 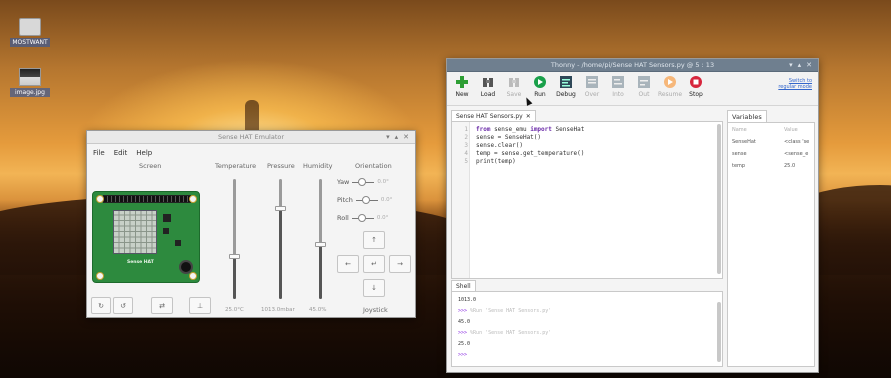 I want to click on shell-command-line: >>> %Run 'Sense HAT Sensors.py', so click(x=504, y=333).